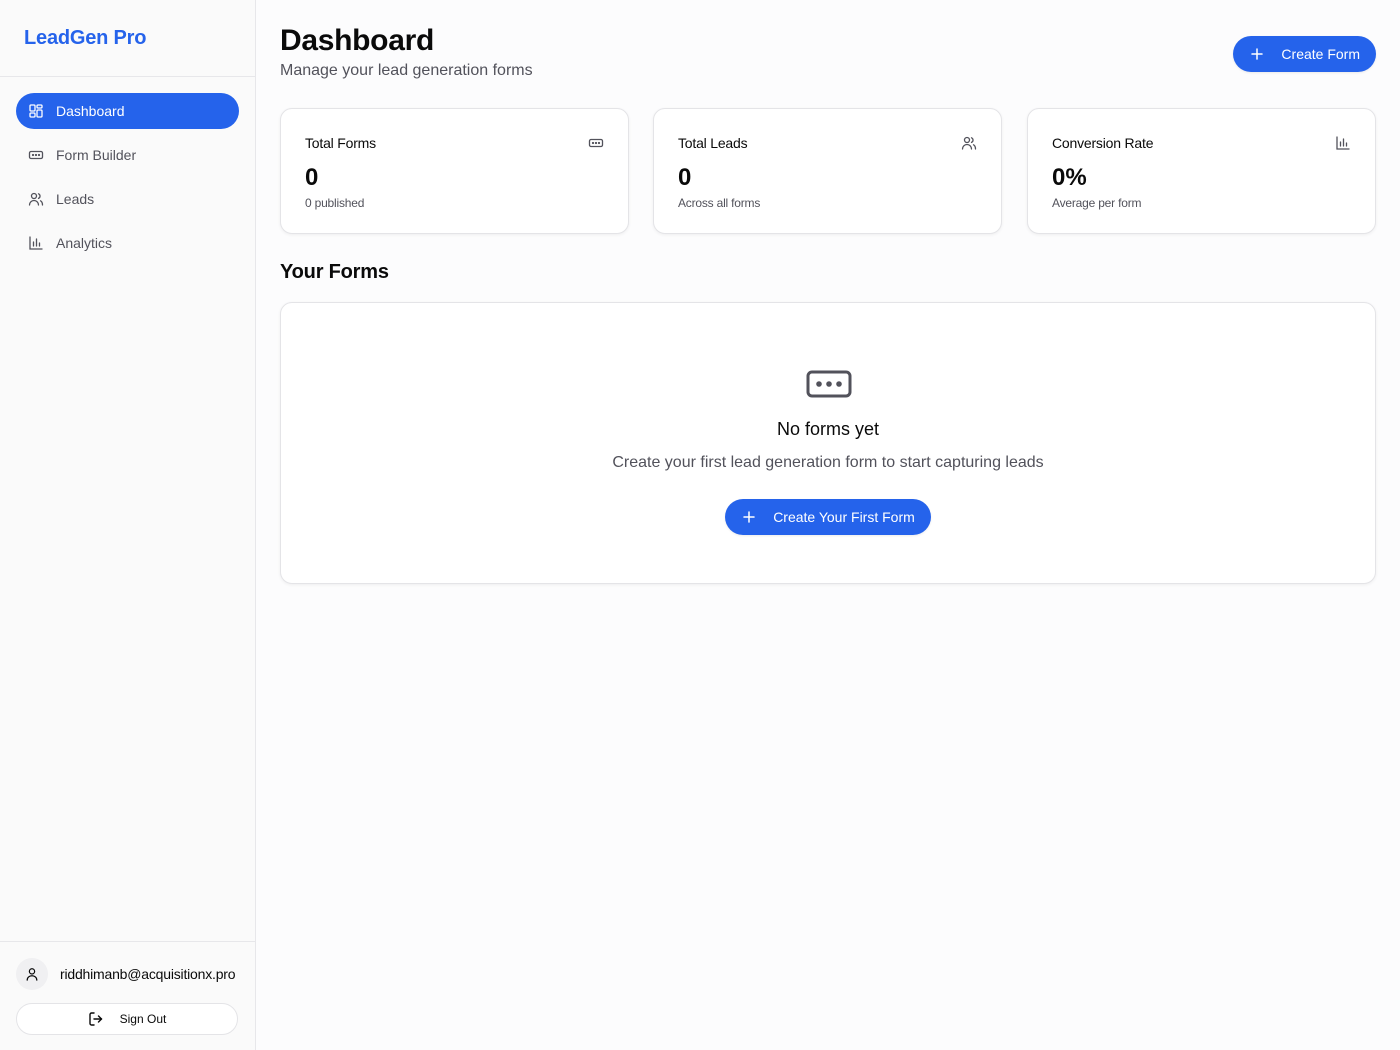 The width and height of the screenshot is (1400, 1050). What do you see at coordinates (340, 143) in the screenshot?
I see `stat-label: Total Forms` at bounding box center [340, 143].